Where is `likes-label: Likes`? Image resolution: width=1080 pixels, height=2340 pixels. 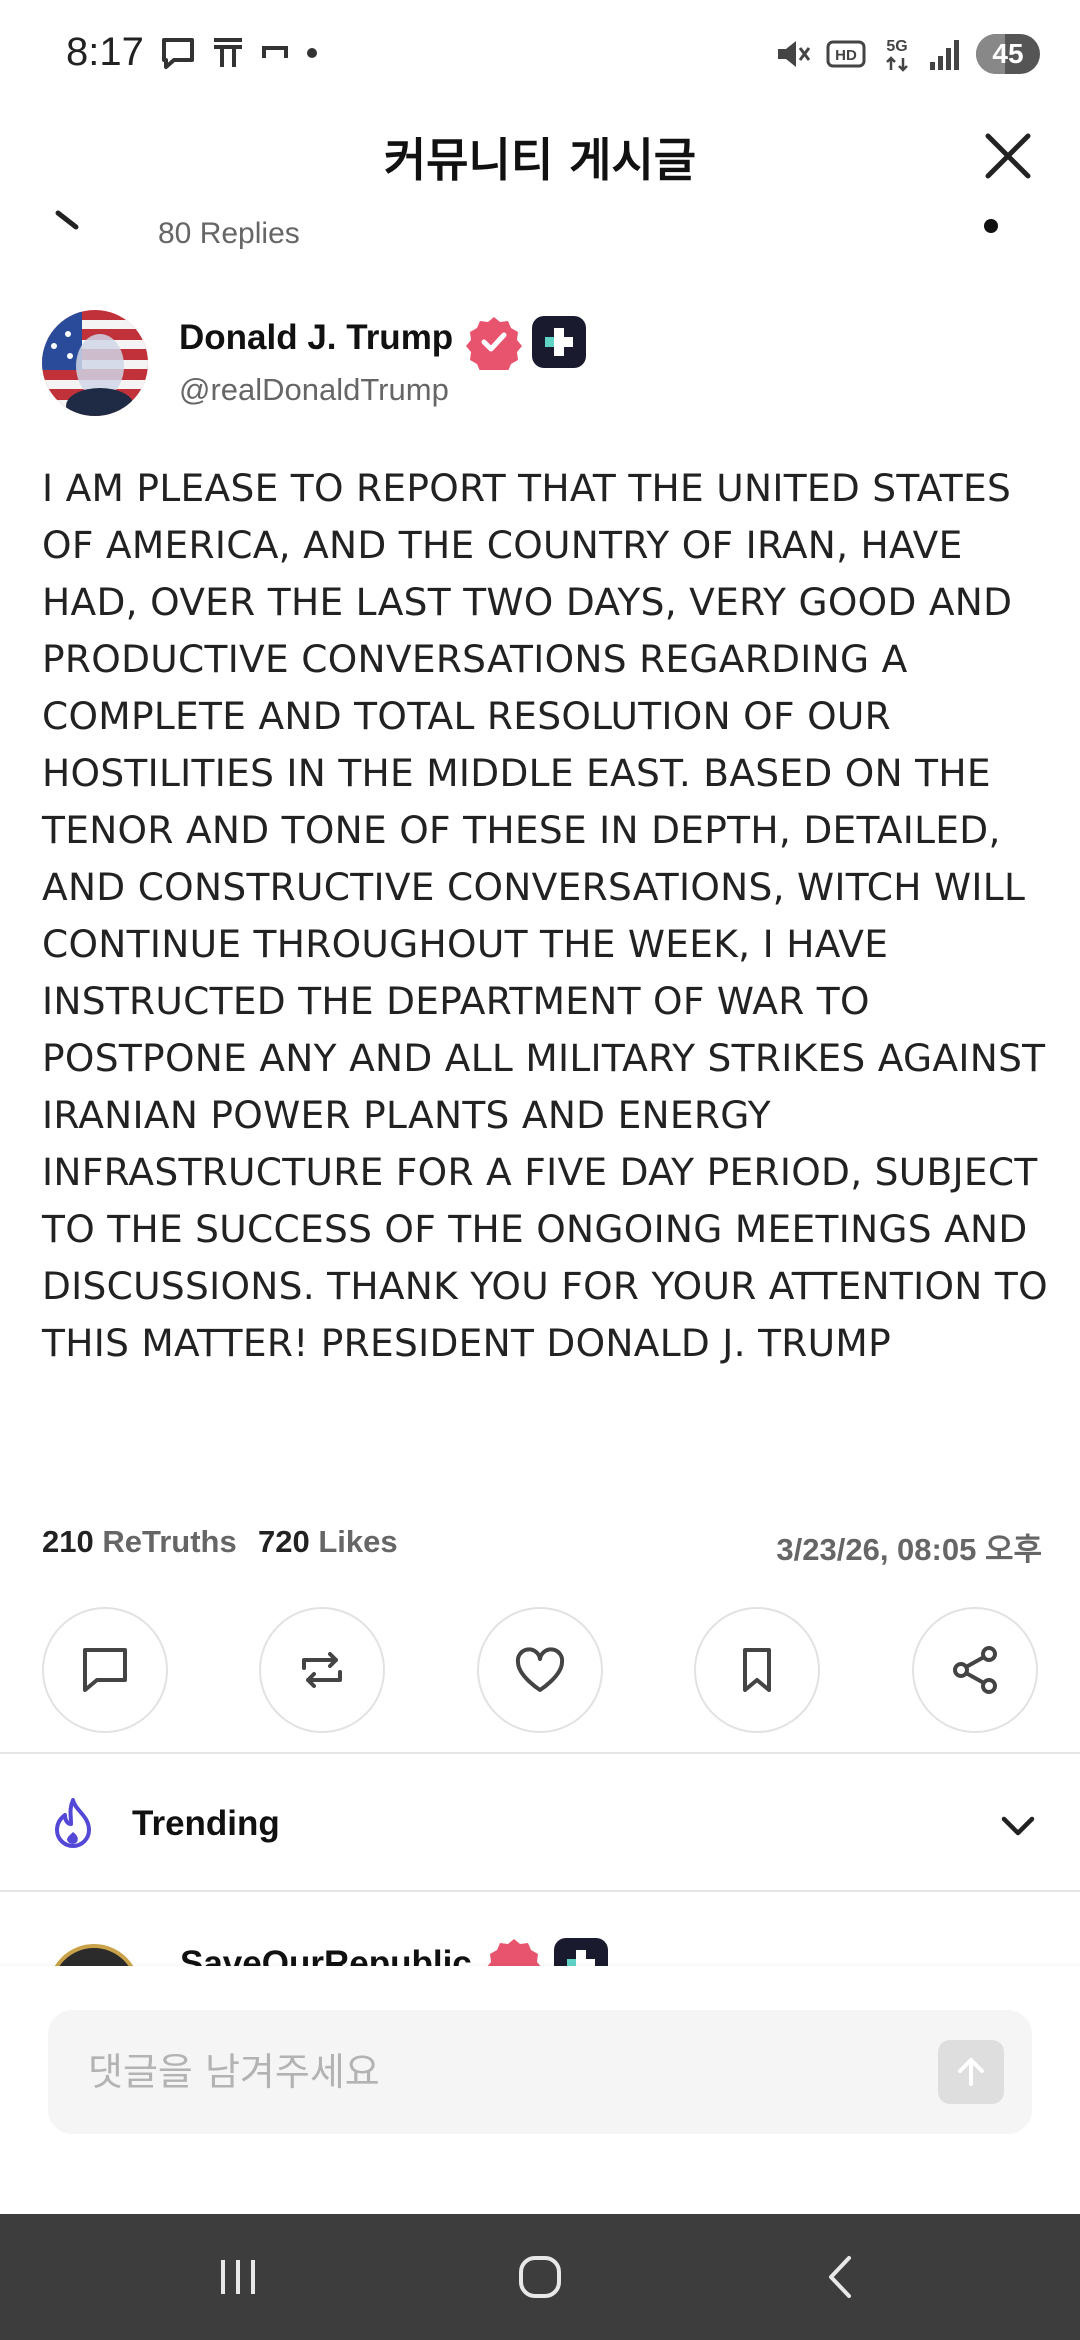
likes-label: Likes is located at coordinates (358, 1541).